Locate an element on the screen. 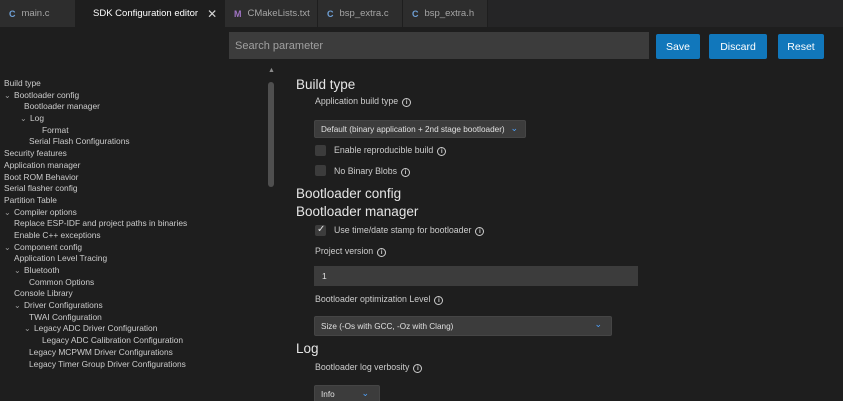 This screenshot has height=401, width=843. tree-item-component-config: ⌄ Component config is located at coordinates (114, 248).